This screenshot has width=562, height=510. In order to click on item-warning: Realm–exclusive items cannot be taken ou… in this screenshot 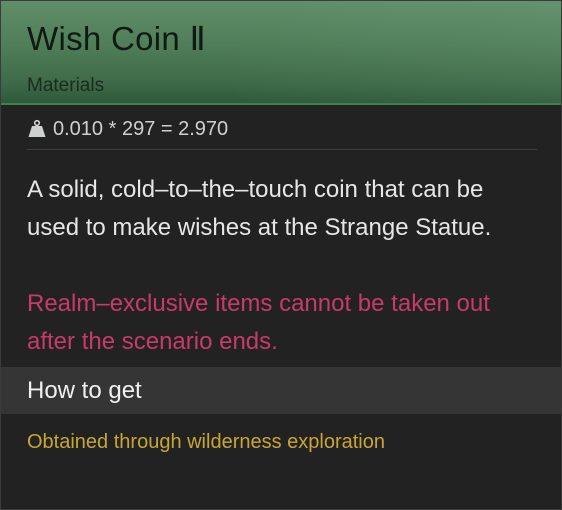, I will do `click(258, 322)`.